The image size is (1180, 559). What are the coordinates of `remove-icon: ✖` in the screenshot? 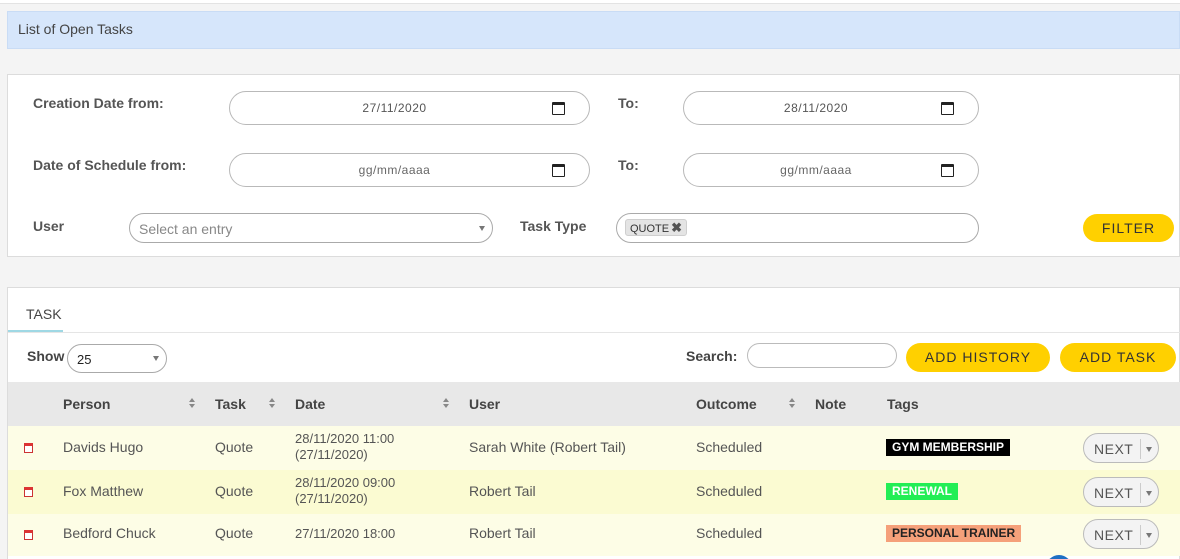 It's located at (676, 227).